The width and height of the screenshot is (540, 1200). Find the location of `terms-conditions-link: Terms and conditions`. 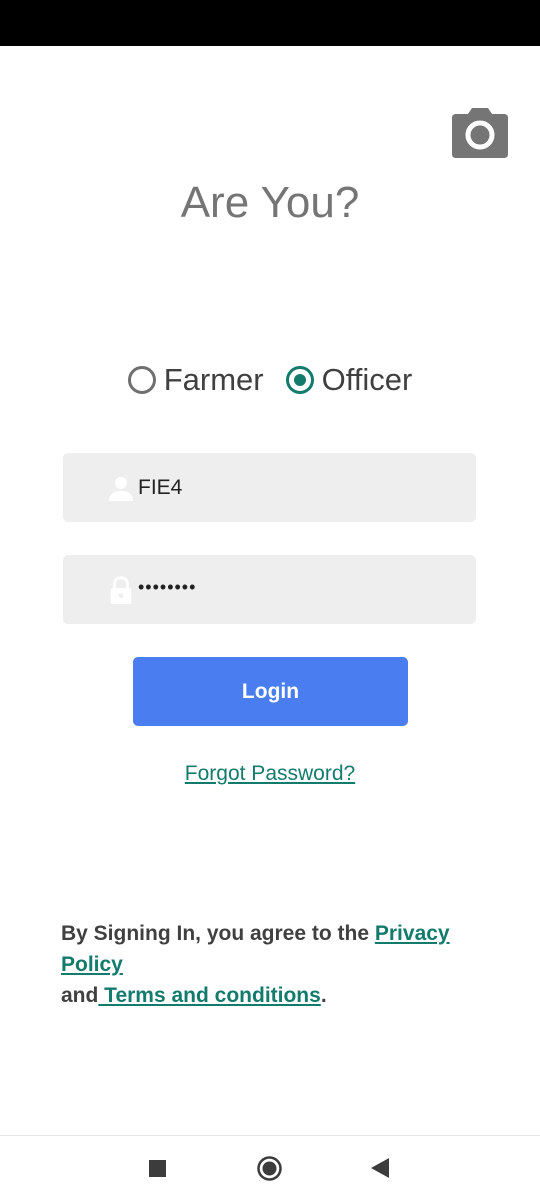

terms-conditions-link: Terms and conditions is located at coordinates (209, 995).